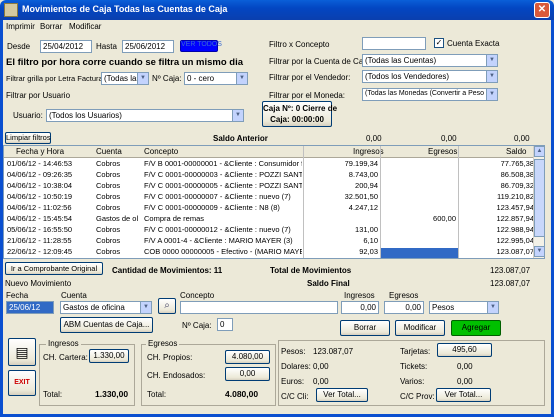 This screenshot has height=417, width=554. Describe the element at coordinates (510, 283) in the screenshot. I see `saldo-final-value: 123.087,07` at that location.